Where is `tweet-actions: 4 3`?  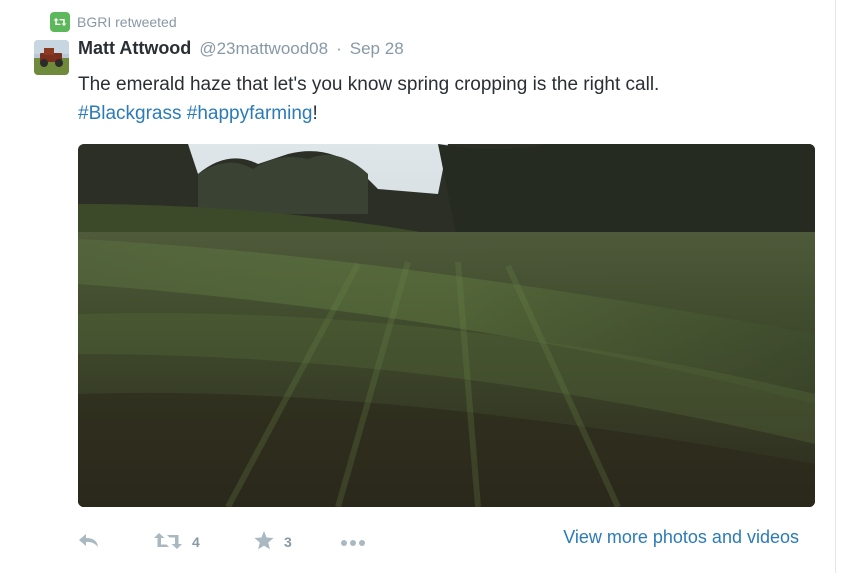 tweet-actions: 4 3 is located at coordinates (222, 542).